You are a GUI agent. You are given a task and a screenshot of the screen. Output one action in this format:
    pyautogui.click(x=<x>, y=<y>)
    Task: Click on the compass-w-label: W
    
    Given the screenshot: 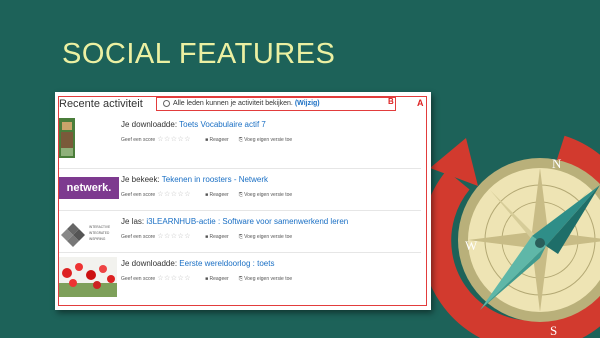 What is the action you would take?
    pyautogui.click(x=471, y=245)
    